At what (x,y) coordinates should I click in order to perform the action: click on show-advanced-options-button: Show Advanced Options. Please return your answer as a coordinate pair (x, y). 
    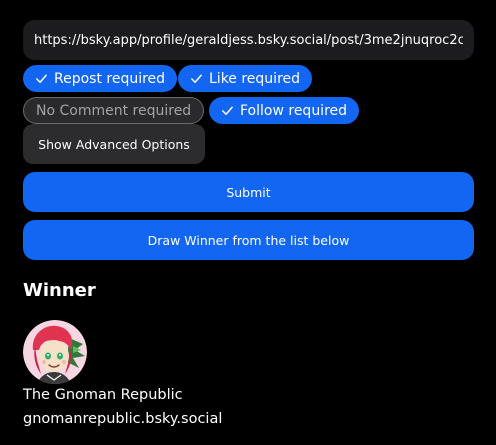
    Looking at the image, I should click on (114, 144).